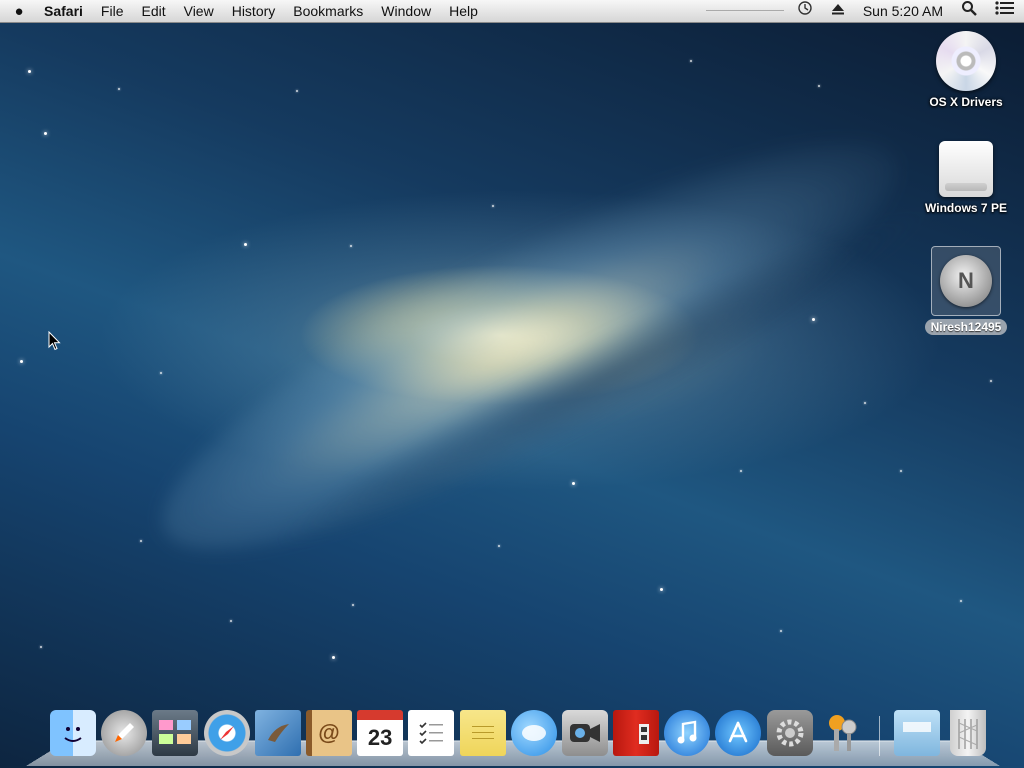  Describe the element at coordinates (687, 733) in the screenshot. I see `itunes-icon` at that location.